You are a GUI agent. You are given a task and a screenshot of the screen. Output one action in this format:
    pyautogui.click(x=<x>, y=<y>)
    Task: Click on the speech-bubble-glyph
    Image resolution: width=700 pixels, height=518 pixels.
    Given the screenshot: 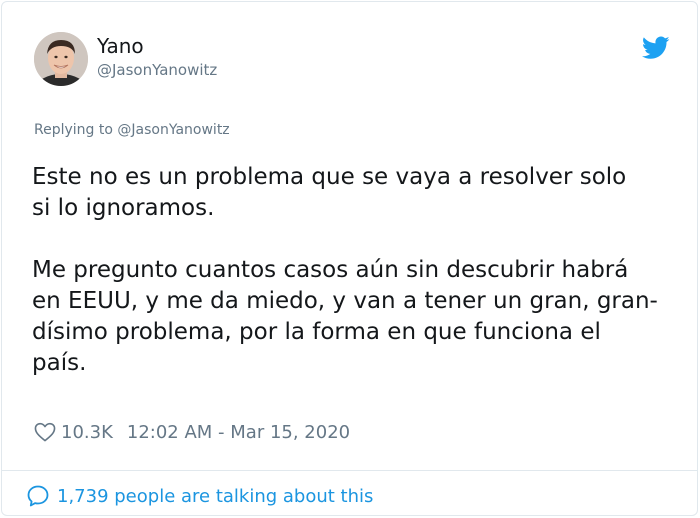 What is the action you would take?
    pyautogui.click(x=38, y=496)
    